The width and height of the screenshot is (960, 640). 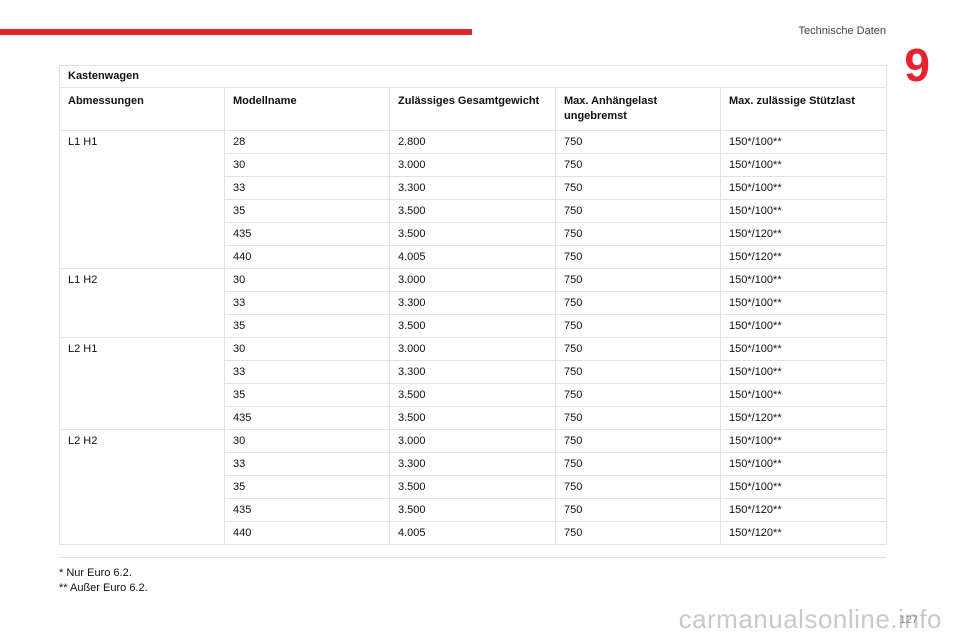 What do you see at coordinates (142, 199) in the screenshot?
I see `dimension-cell: L1 H1` at bounding box center [142, 199].